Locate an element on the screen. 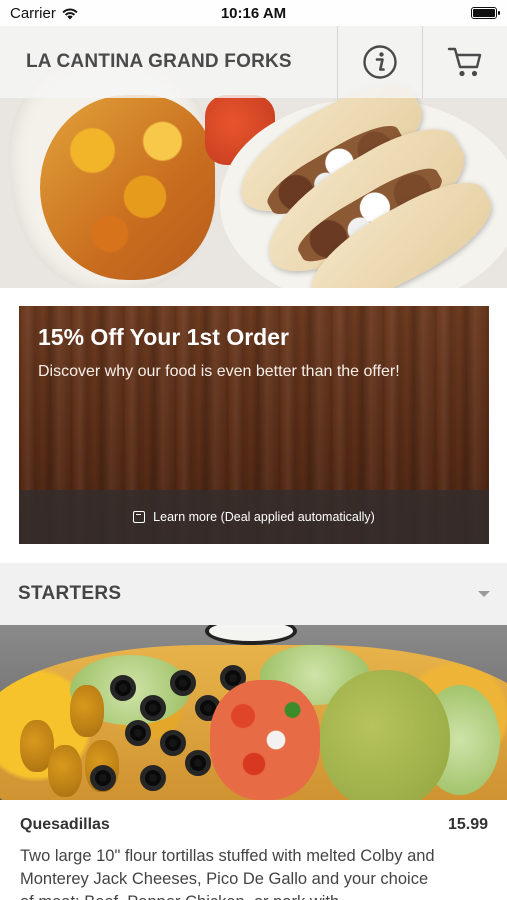  promo-title: 15% Off Your 1st Order is located at coordinates (163, 337).